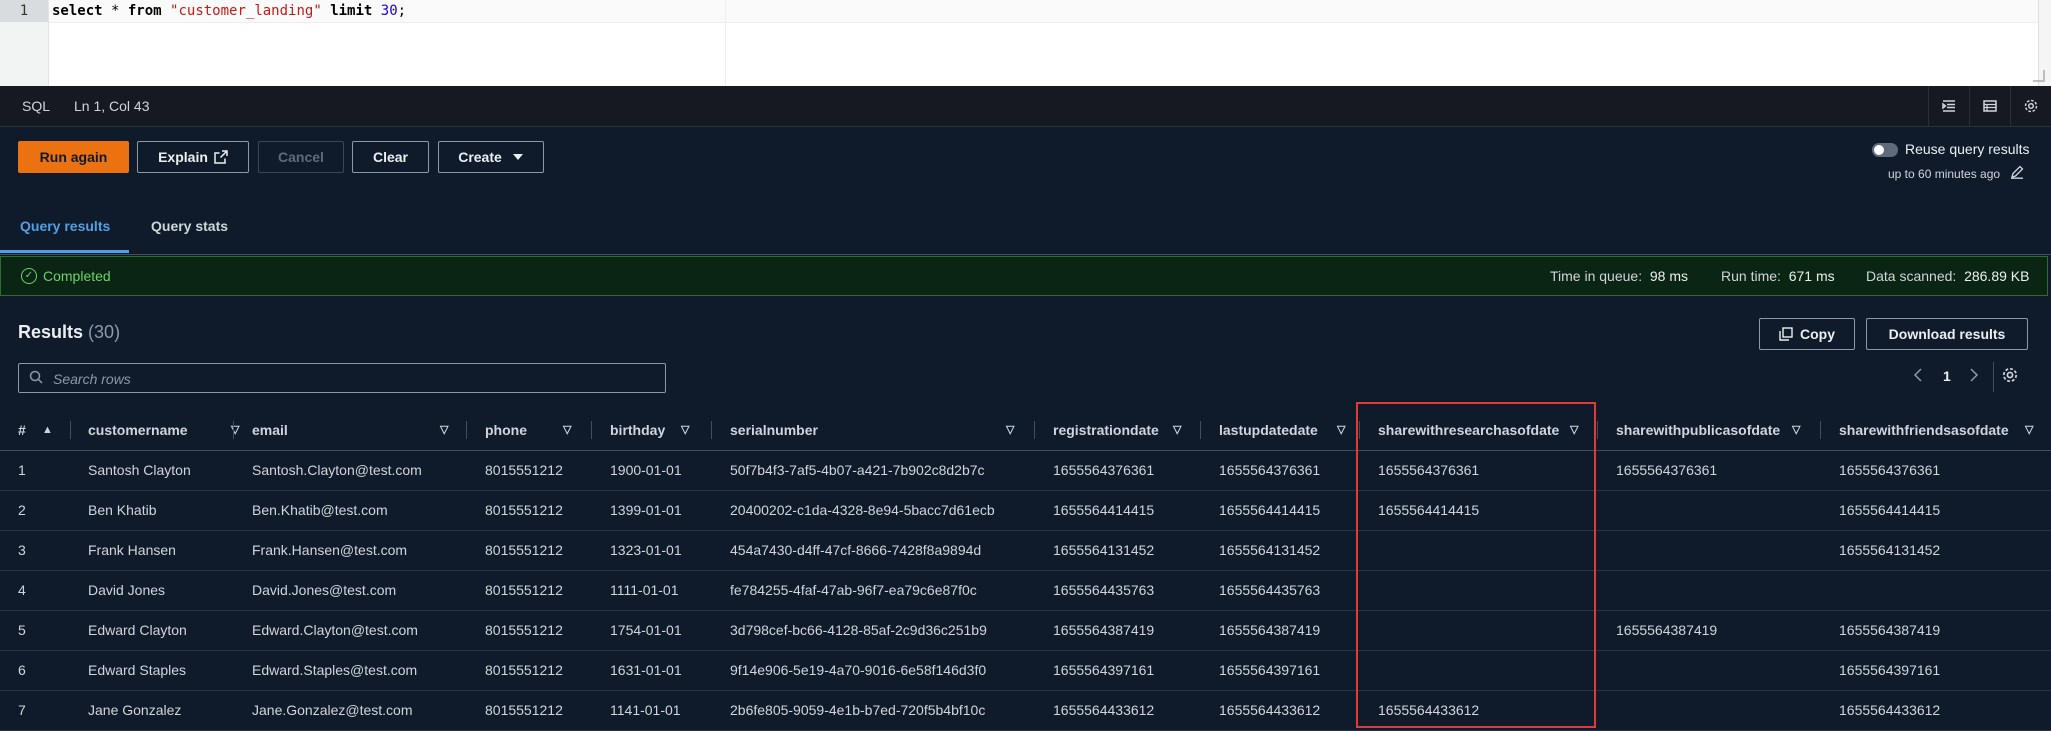  Describe the element at coordinates (115, 11) in the screenshot. I see `code-token: *` at that location.